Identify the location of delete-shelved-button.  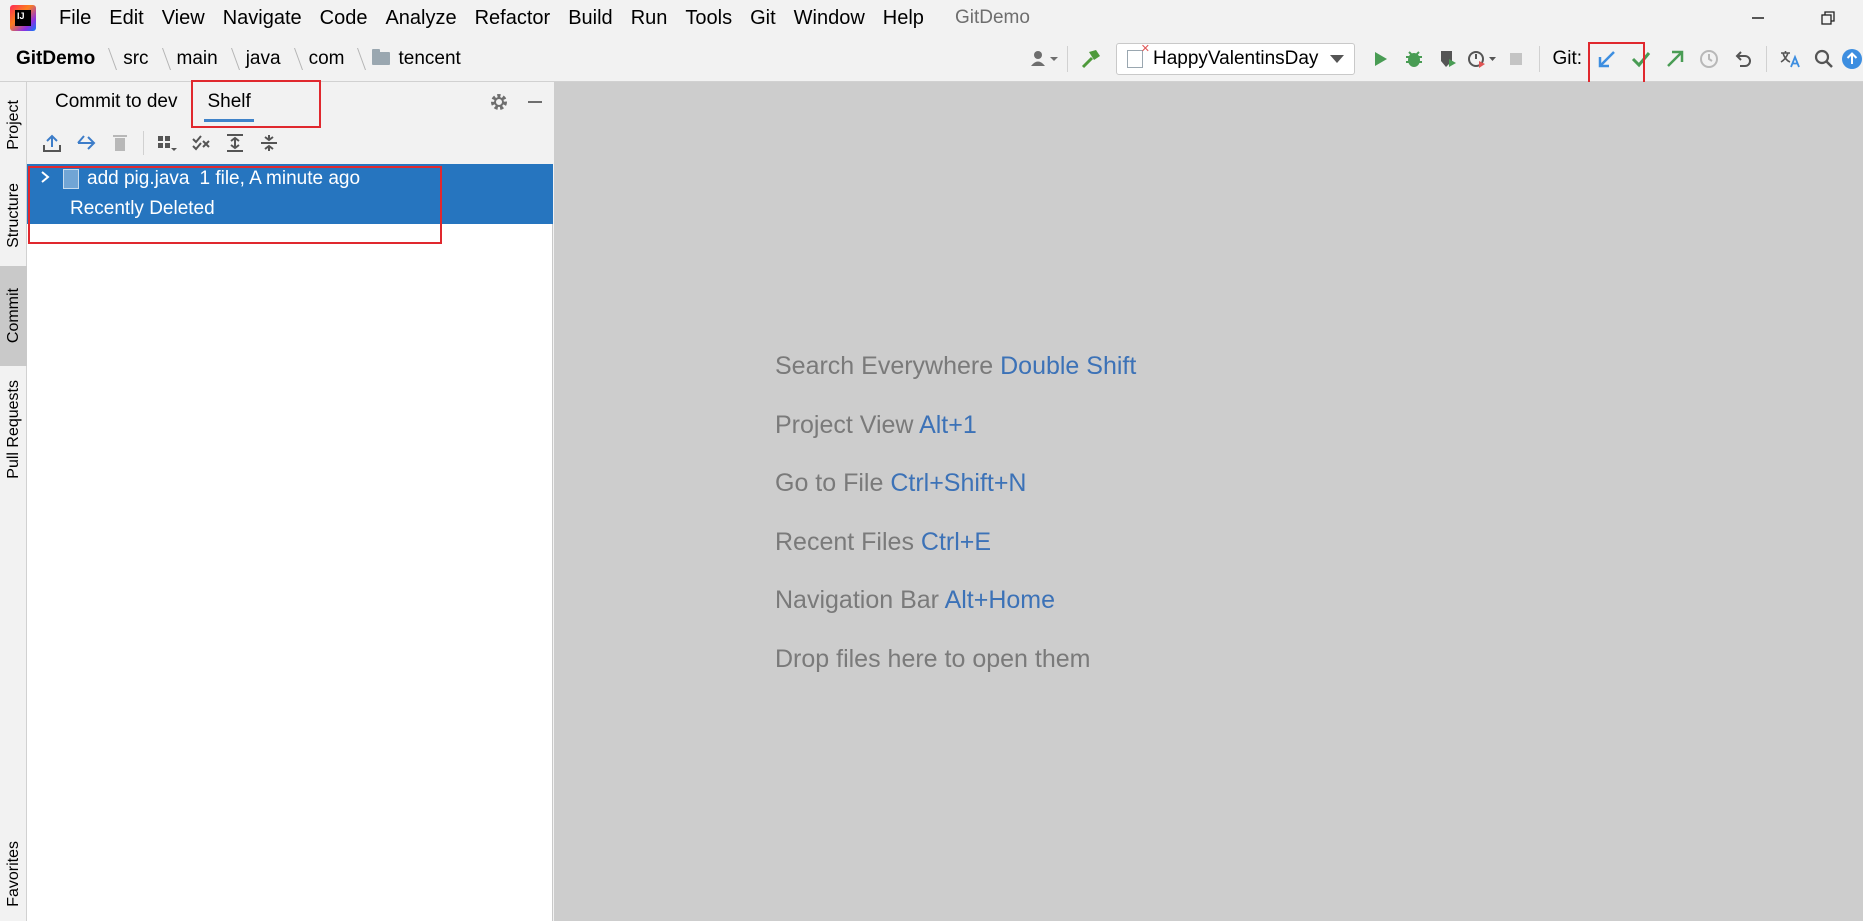
(120, 143).